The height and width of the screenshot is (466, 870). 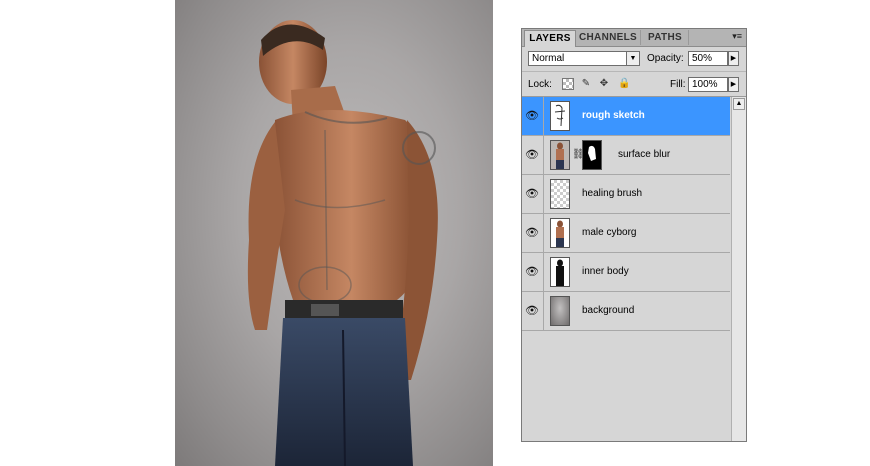 What do you see at coordinates (604, 84) in the screenshot?
I see `lock-position-move-icon: ✥` at bounding box center [604, 84].